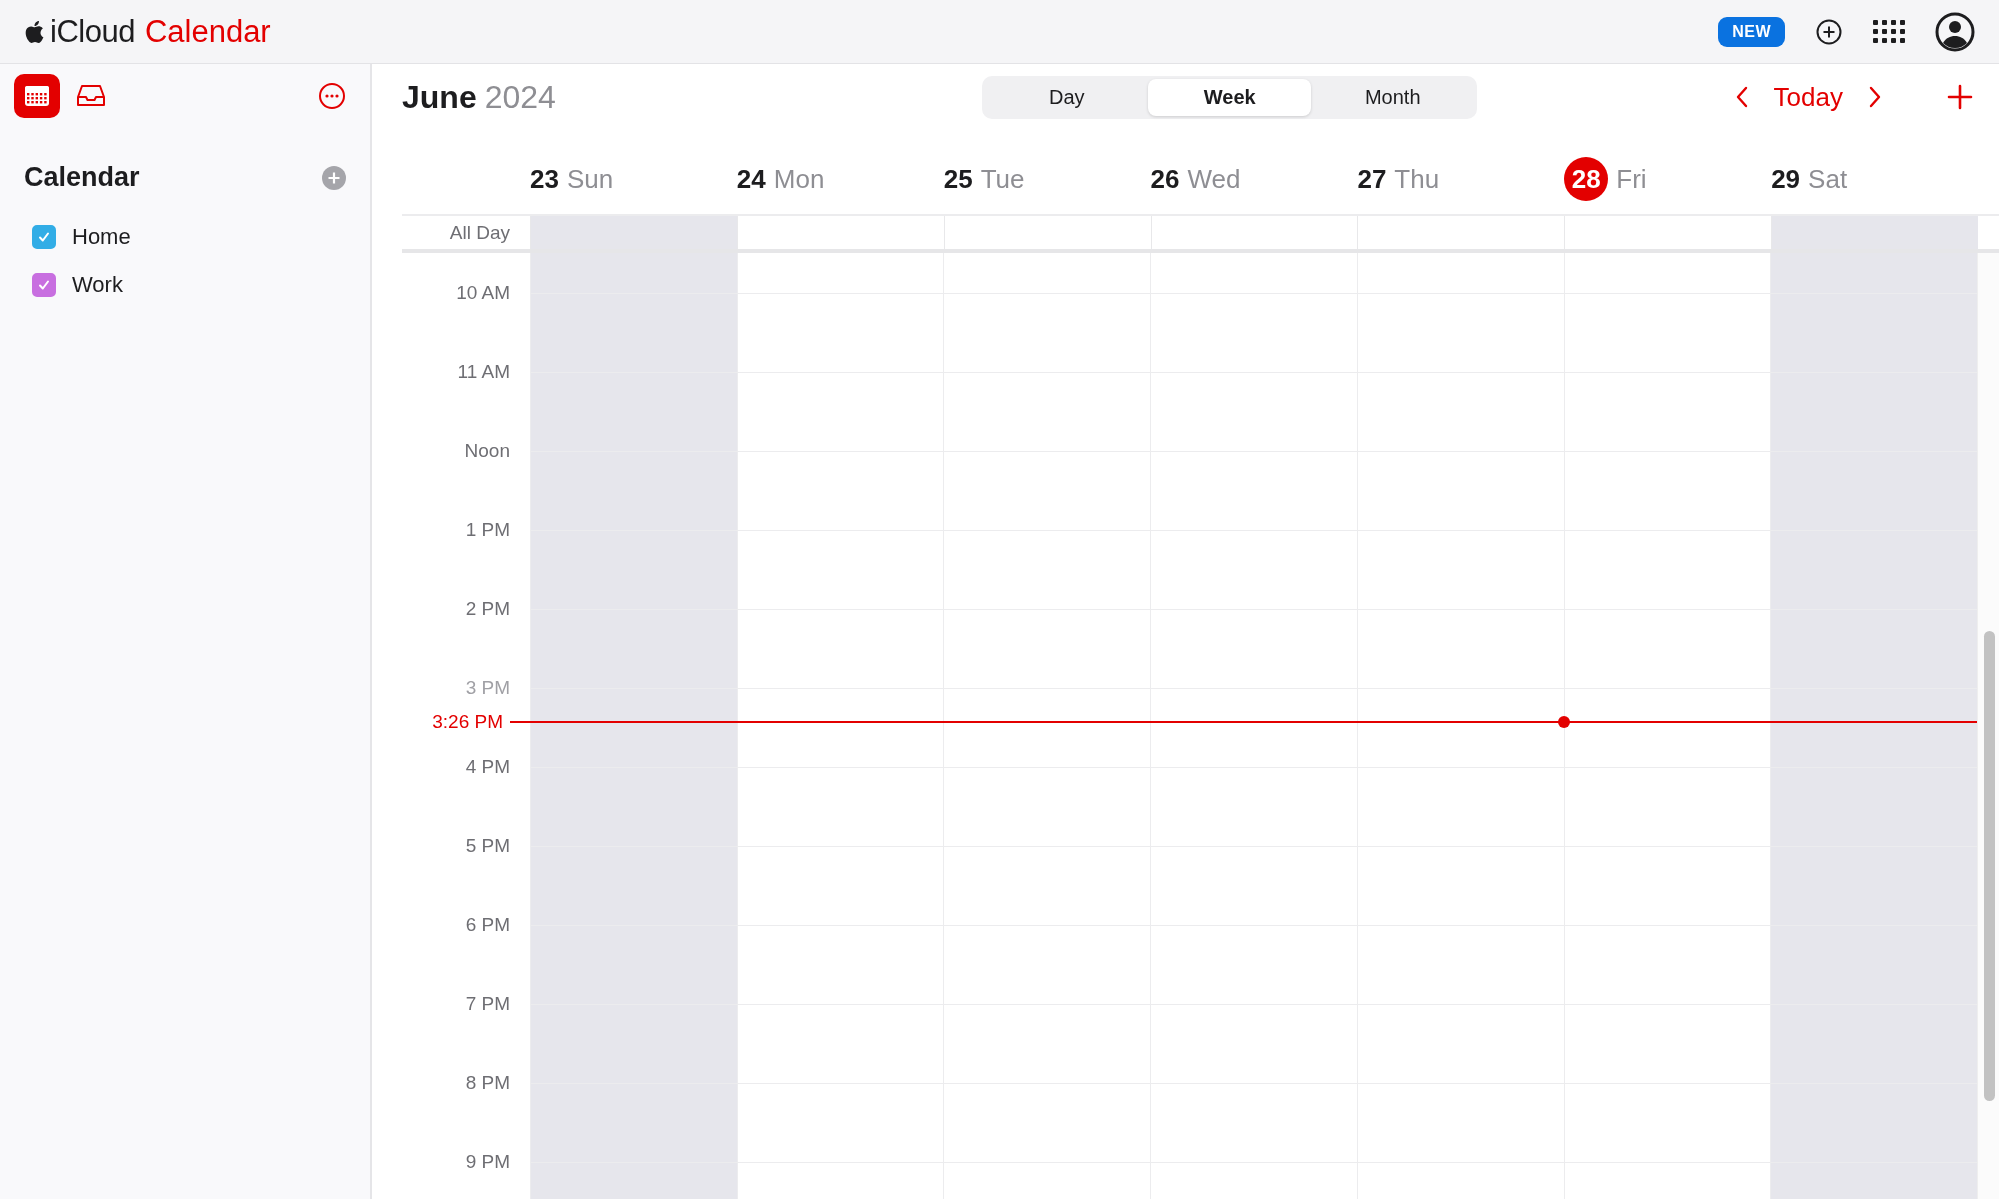 This screenshot has height=1199, width=1999. Describe the element at coordinates (1631, 179) in the screenshot. I see `day-weekday: Fri` at that location.